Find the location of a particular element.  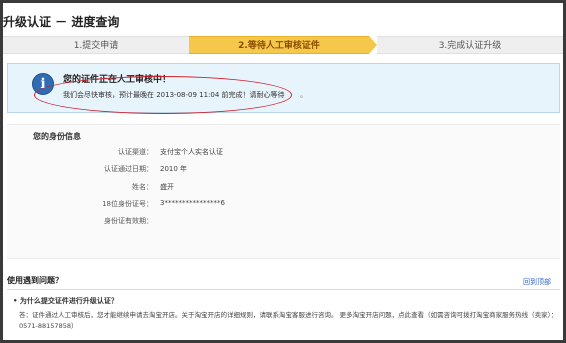

identity-row-id-number: 18位身份证号： 3****************6 is located at coordinates (157, 205).